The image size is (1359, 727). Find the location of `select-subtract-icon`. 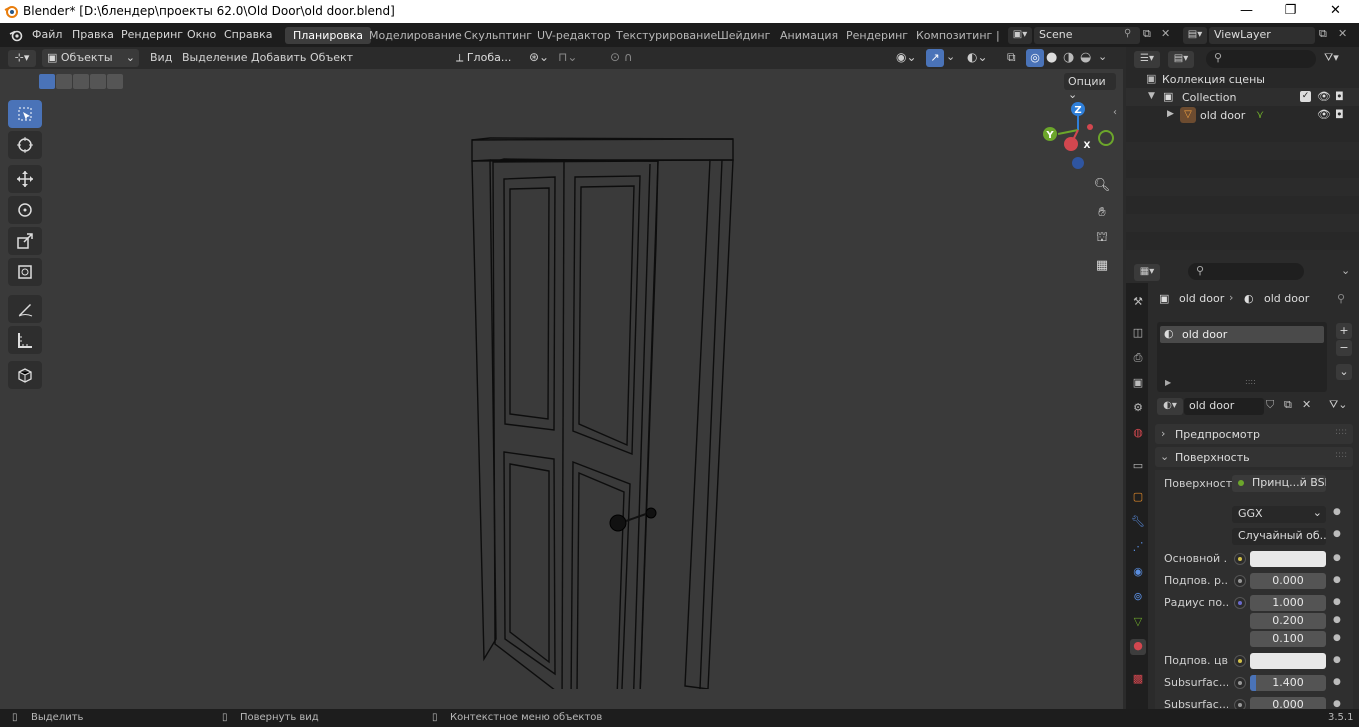

select-subtract-icon is located at coordinates (81, 81).